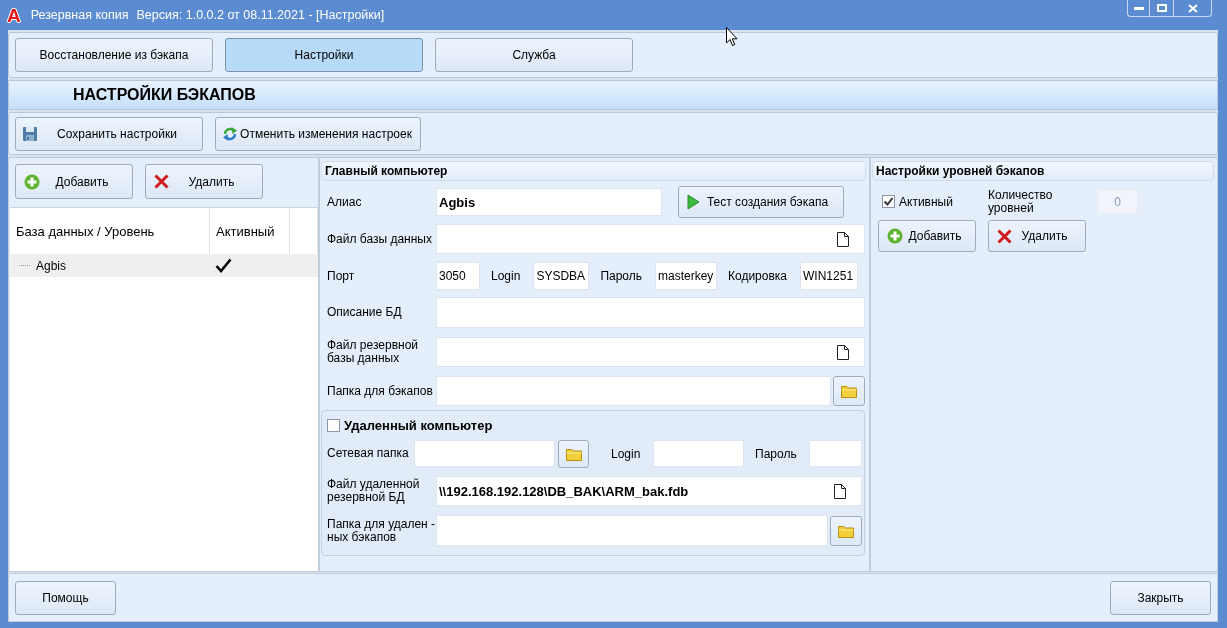  Describe the element at coordinates (686, 276) in the screenshot. I see `connection-field: masterkey` at that location.